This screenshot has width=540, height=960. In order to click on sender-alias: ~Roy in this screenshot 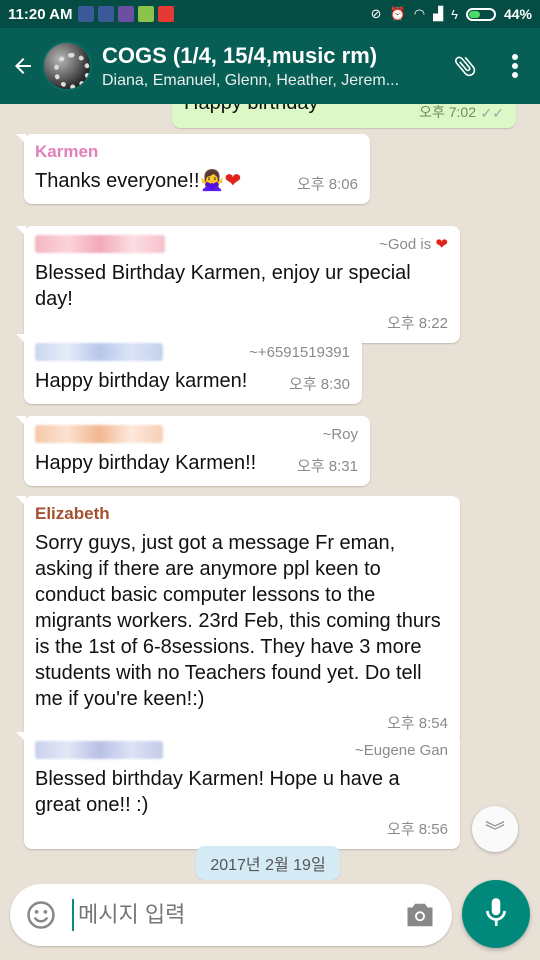, I will do `click(340, 434)`.